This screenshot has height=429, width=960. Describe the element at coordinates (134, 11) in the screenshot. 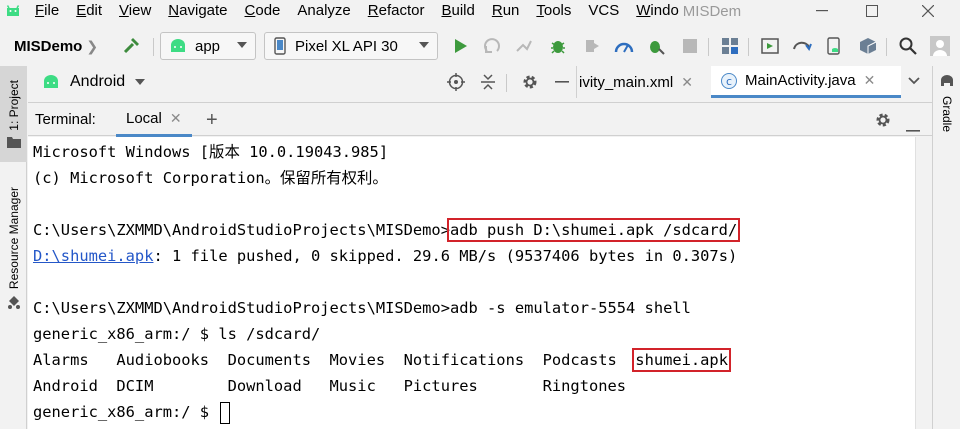

I see `menu-view: View` at that location.